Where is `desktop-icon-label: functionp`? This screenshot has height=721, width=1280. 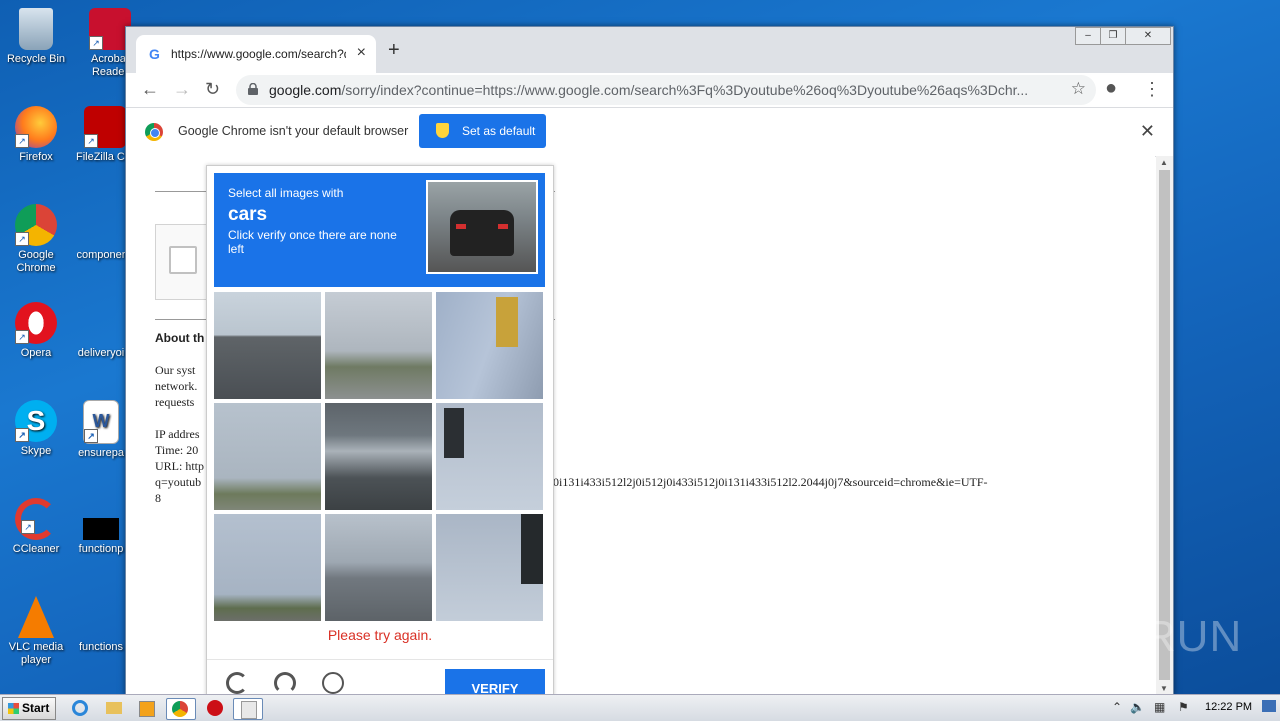
desktop-icon-label: functionp is located at coordinates (101, 549).